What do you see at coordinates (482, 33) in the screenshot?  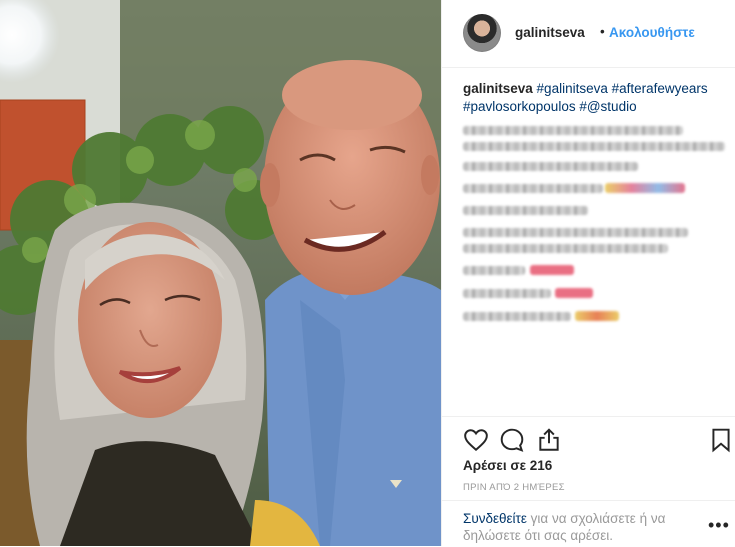 I see `avatar` at bounding box center [482, 33].